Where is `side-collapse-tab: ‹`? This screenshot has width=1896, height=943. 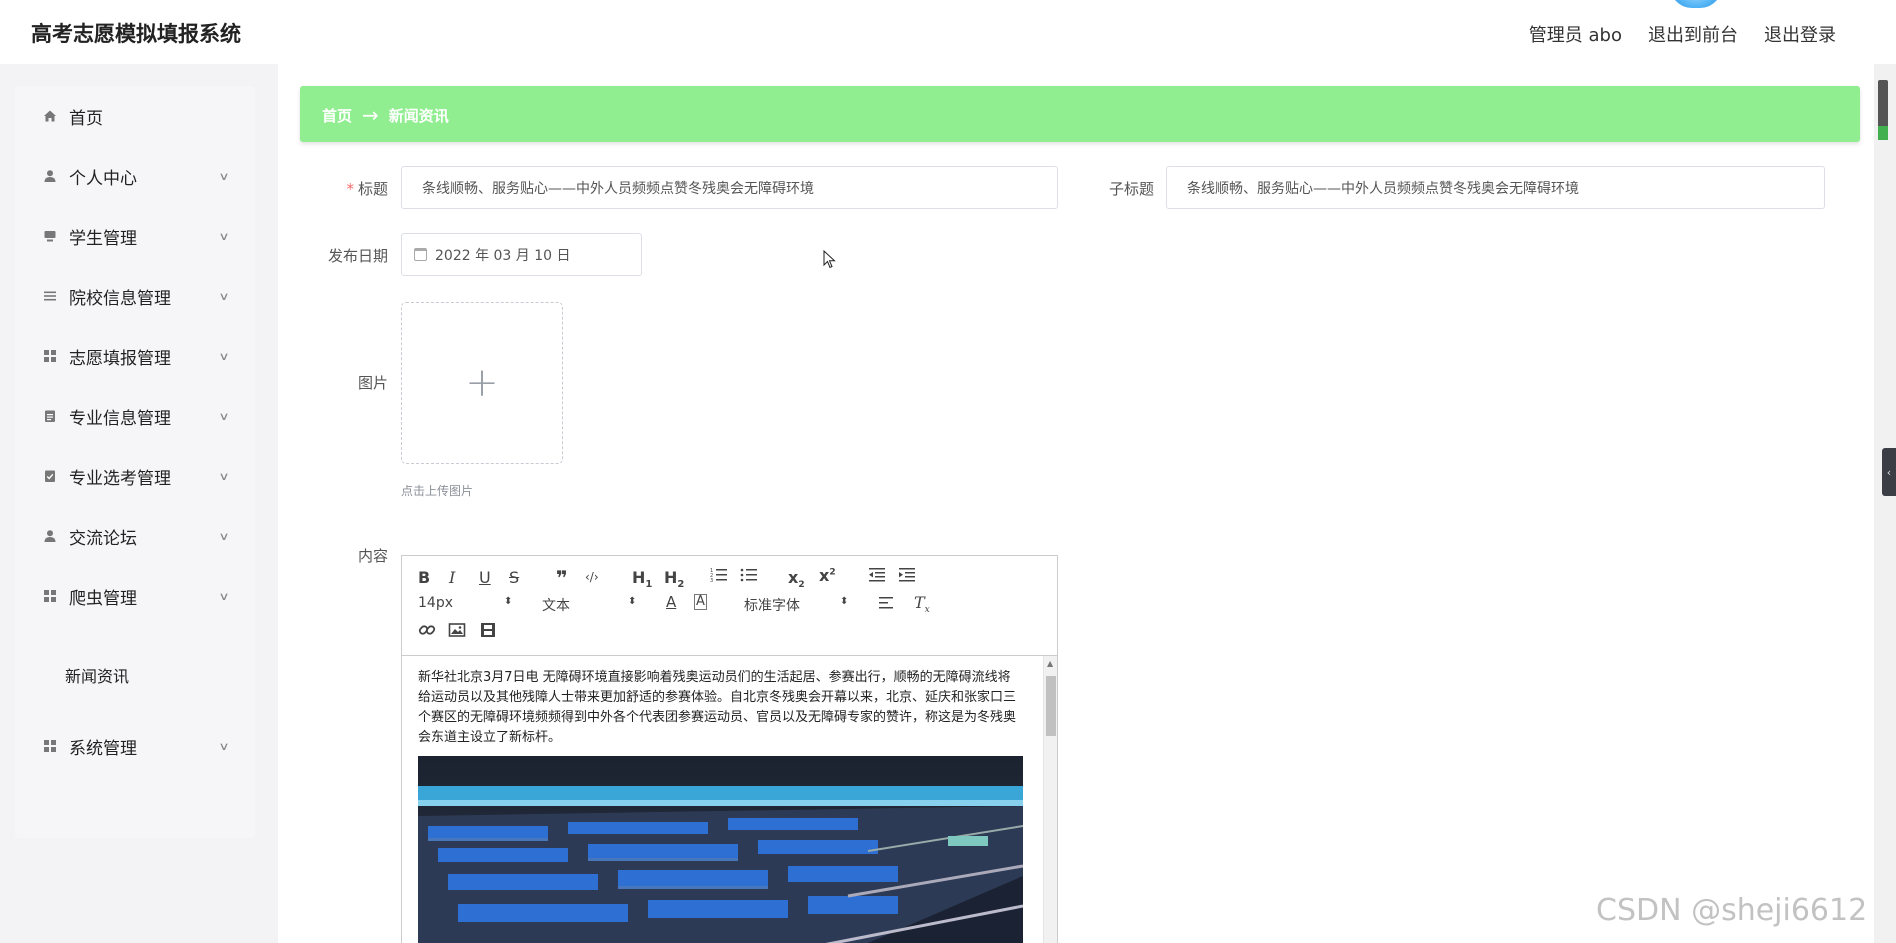 side-collapse-tab: ‹ is located at coordinates (1889, 472).